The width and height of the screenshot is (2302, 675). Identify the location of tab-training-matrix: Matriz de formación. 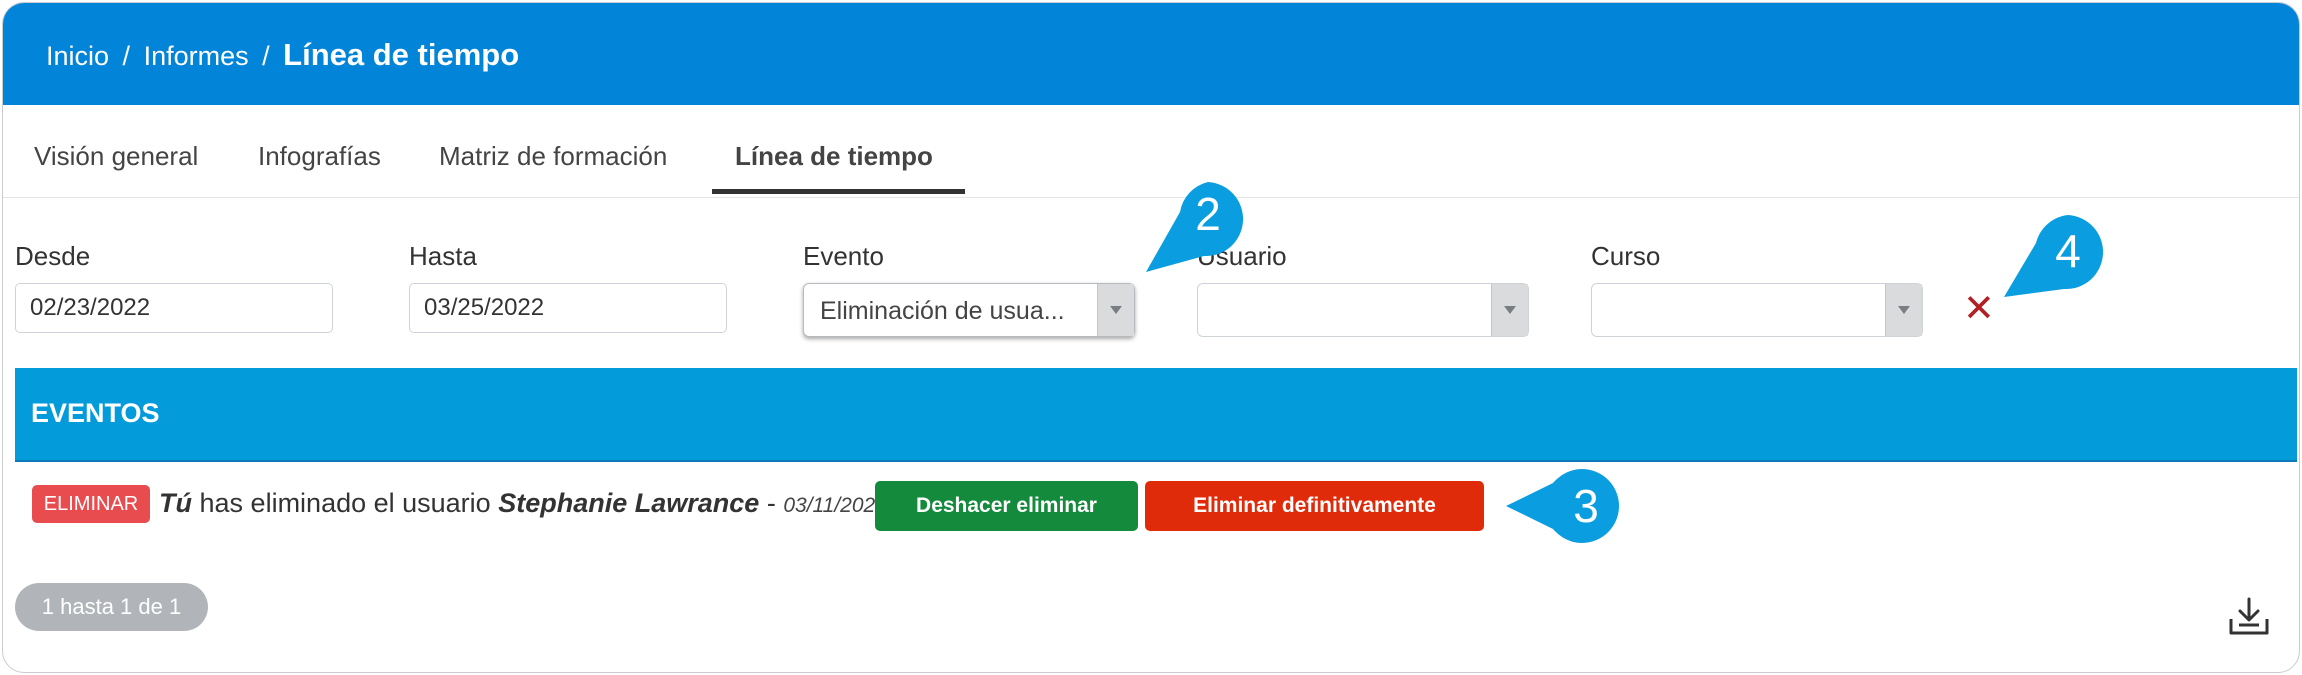
(553, 156).